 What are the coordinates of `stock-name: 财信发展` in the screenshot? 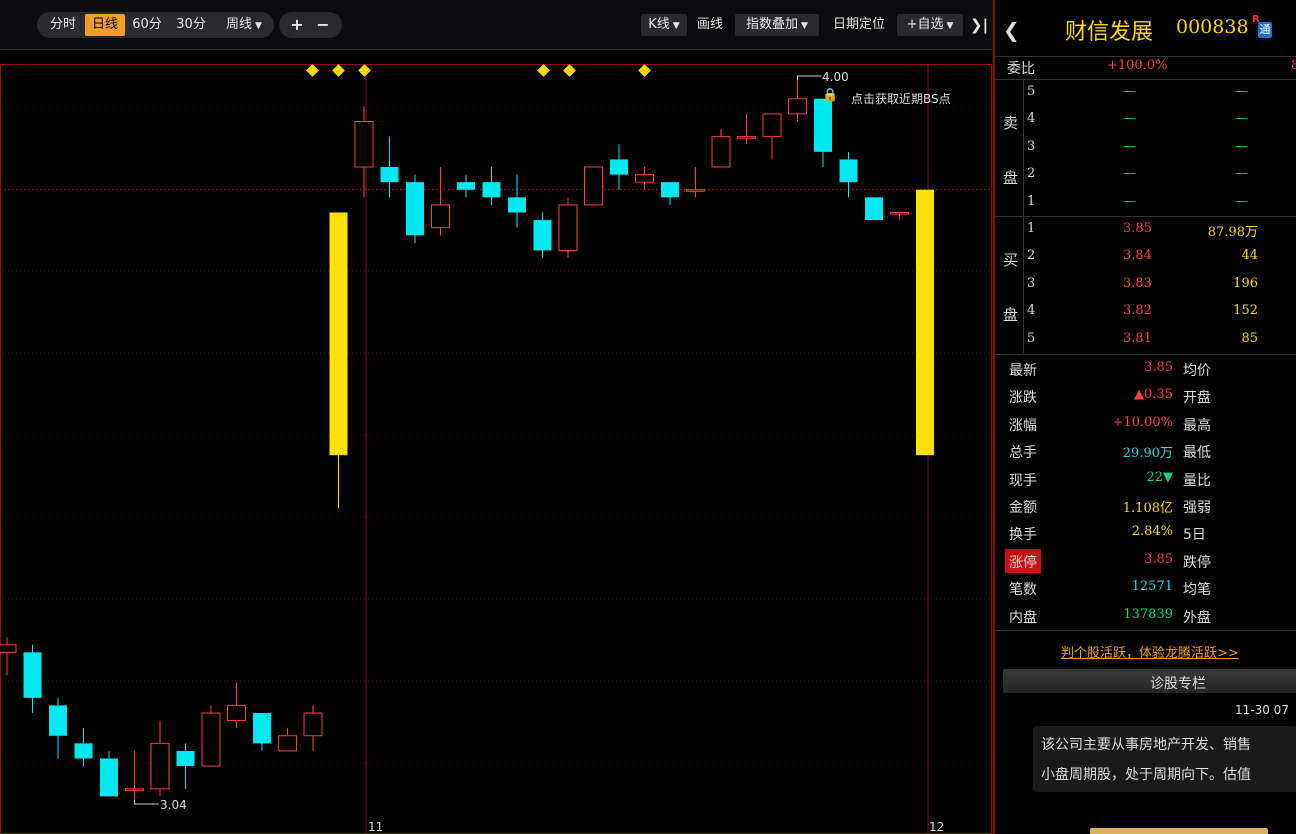 It's located at (1109, 32).